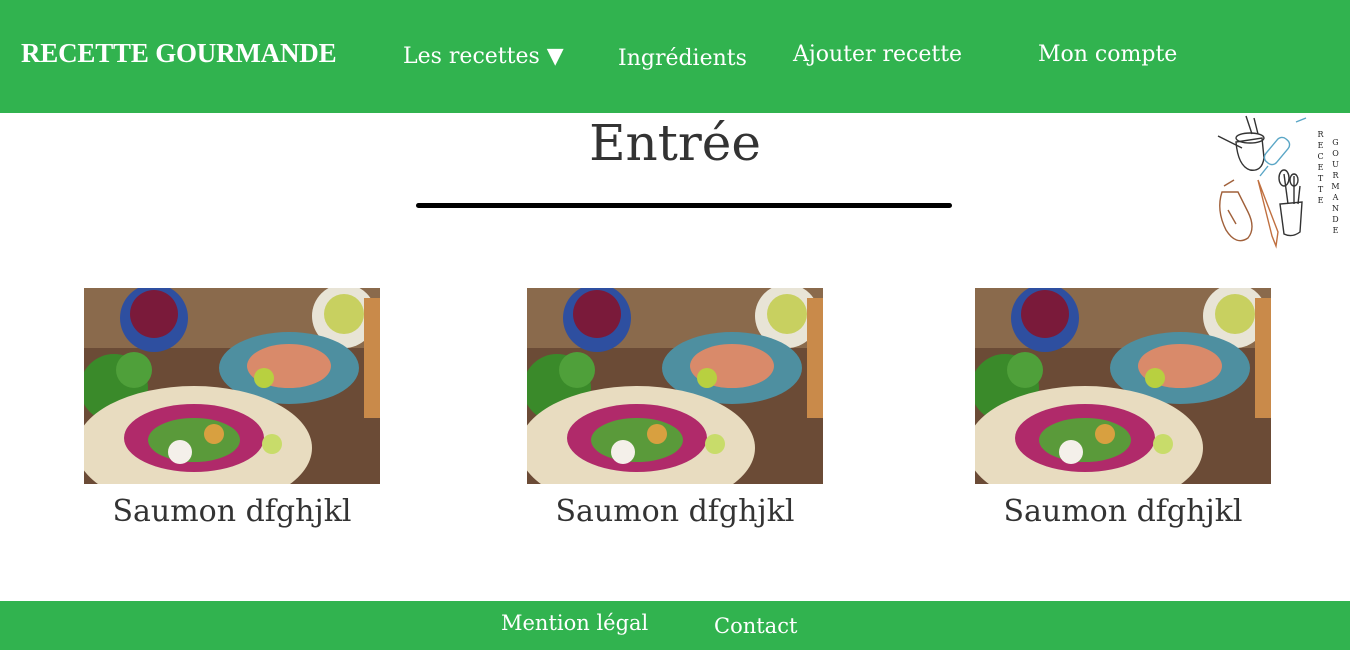 The image size is (1350, 650). What do you see at coordinates (1335, 187) in the screenshot?
I see `logo-word-gourmande: GOURMANDE` at bounding box center [1335, 187].